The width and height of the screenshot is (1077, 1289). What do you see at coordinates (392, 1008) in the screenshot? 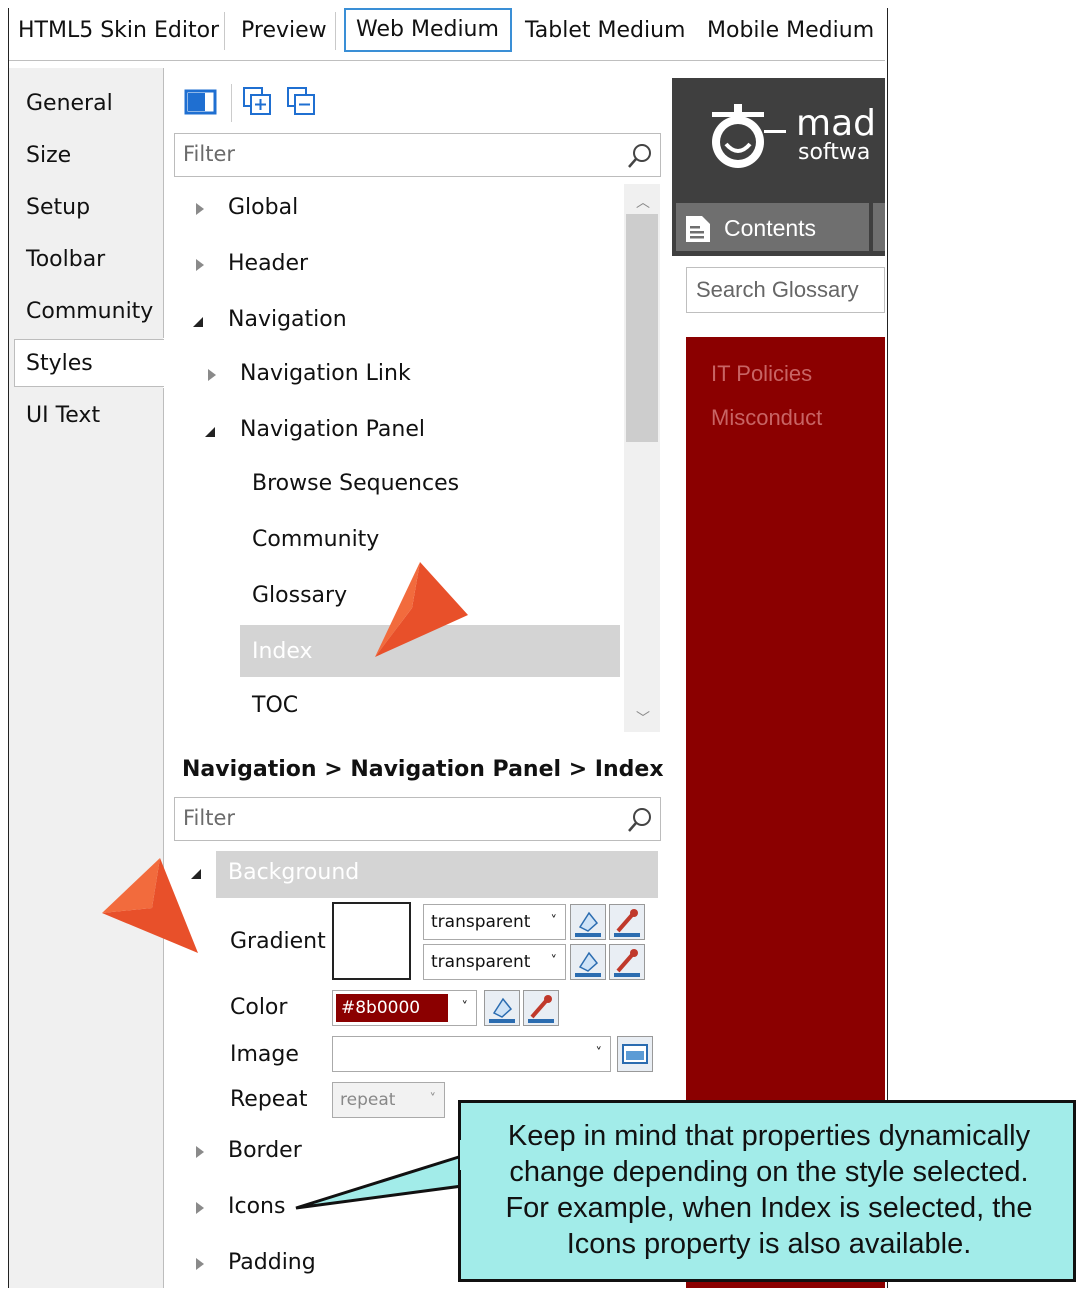
I see `color-value-swatch: #8b0000` at bounding box center [392, 1008].